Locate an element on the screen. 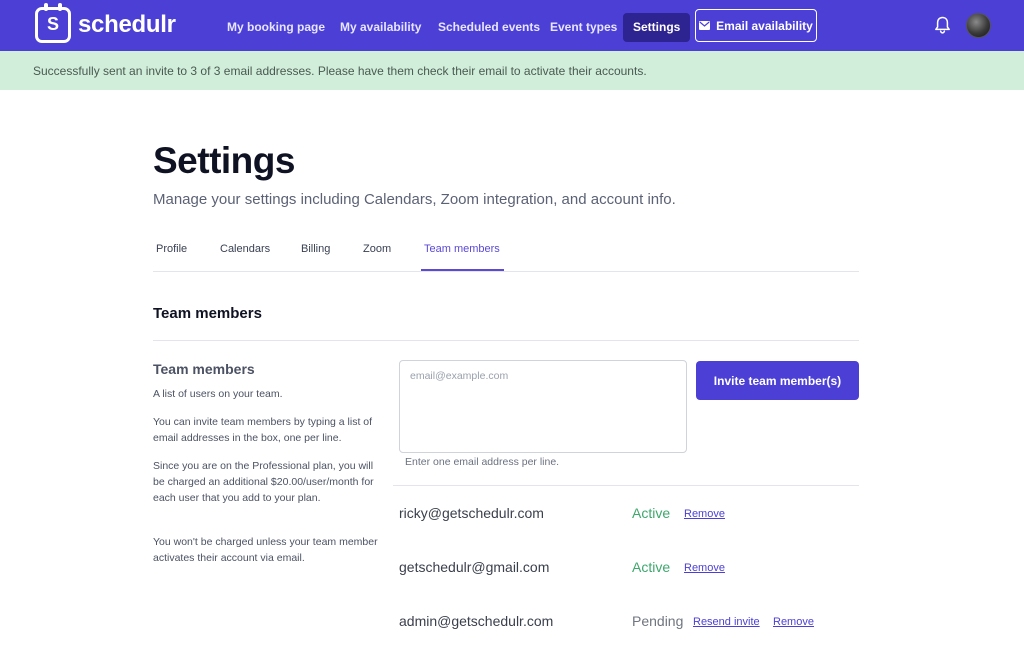  envelope-icon is located at coordinates (705, 25).